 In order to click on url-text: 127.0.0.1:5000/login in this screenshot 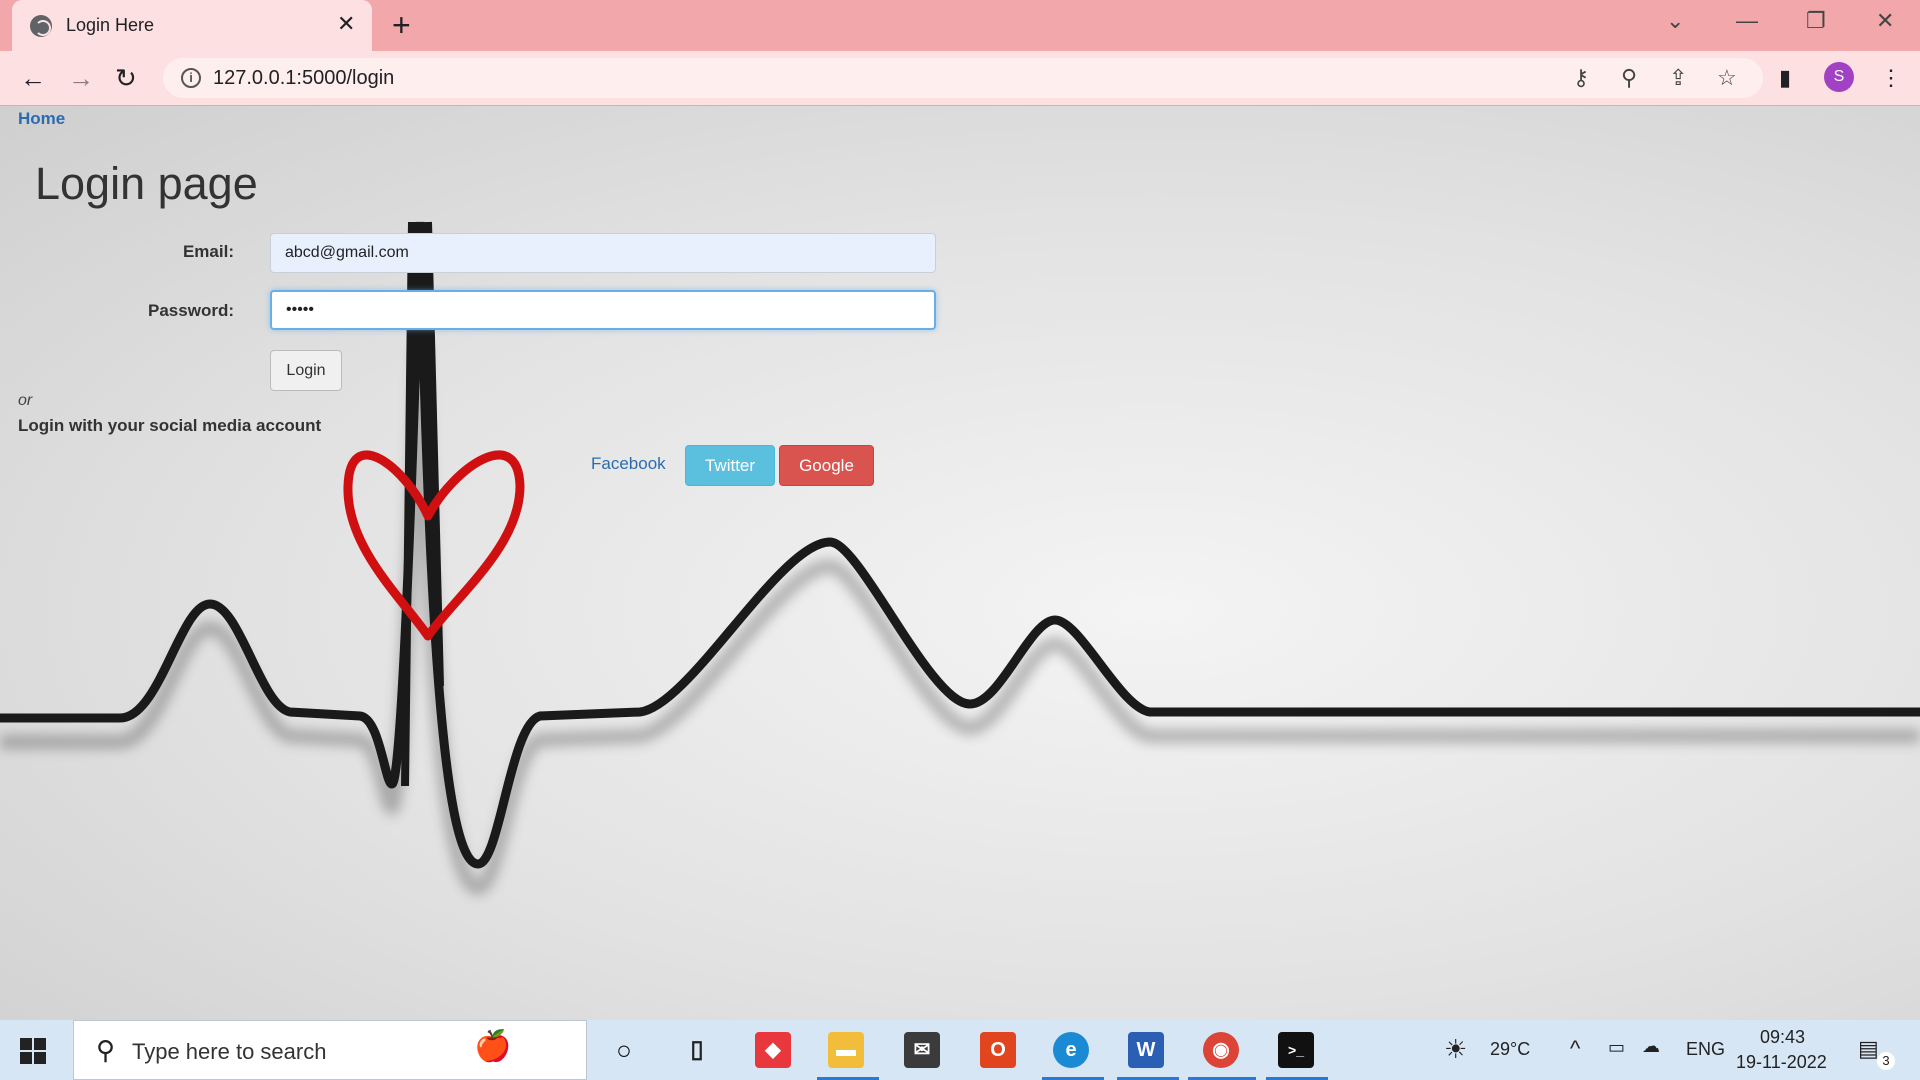, I will do `click(303, 78)`.